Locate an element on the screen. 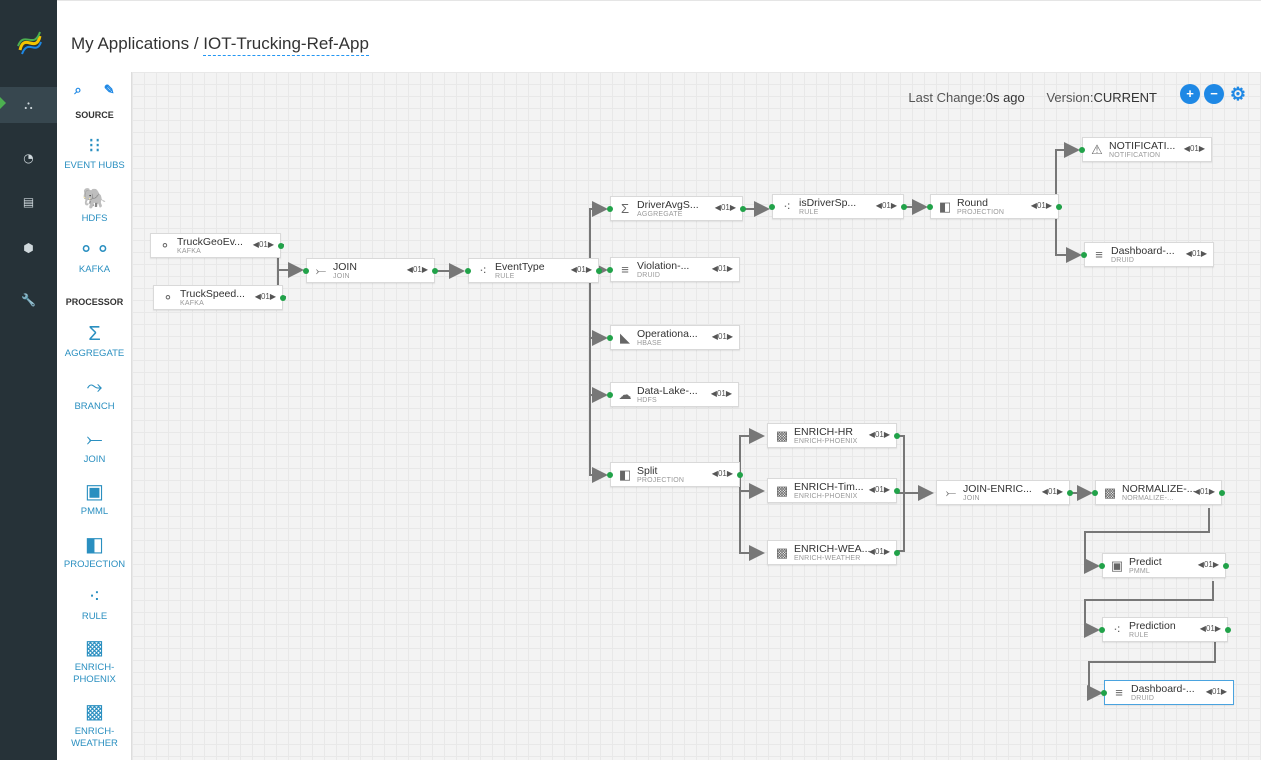 This screenshot has width=1261, height=760. tool-hdfs: 🐘 HDFS is located at coordinates (94, 205).